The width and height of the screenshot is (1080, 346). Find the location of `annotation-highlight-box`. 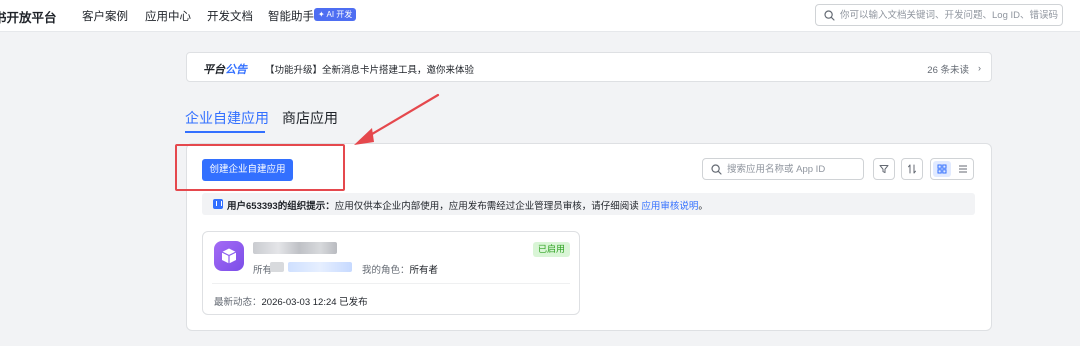

annotation-highlight-box is located at coordinates (260, 167).